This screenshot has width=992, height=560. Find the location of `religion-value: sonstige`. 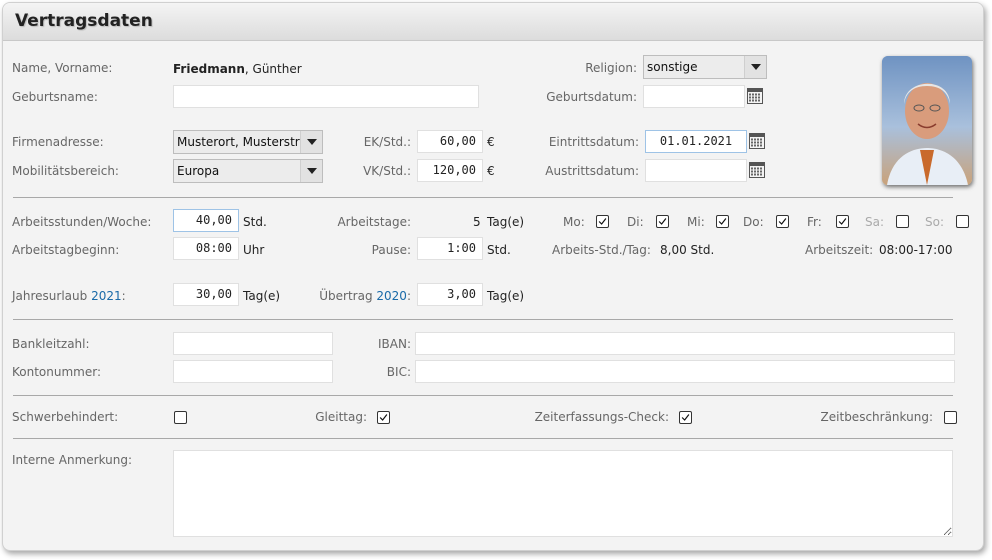

religion-value: sonstige is located at coordinates (672, 67).